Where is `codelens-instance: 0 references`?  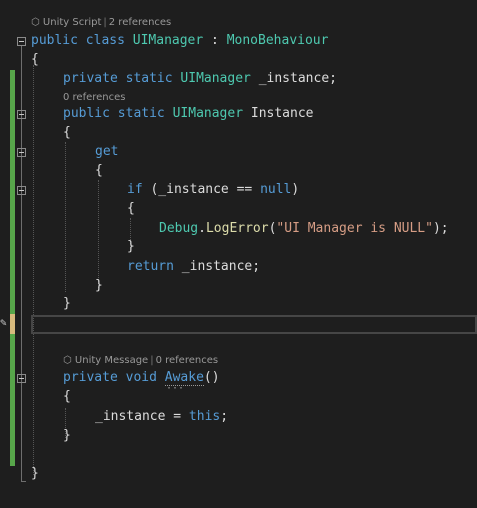 codelens-instance: 0 references is located at coordinates (94, 98).